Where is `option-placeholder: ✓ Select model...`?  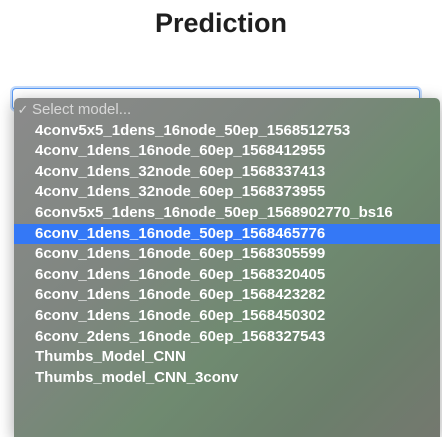
option-placeholder: ✓ Select model... is located at coordinates (227, 110).